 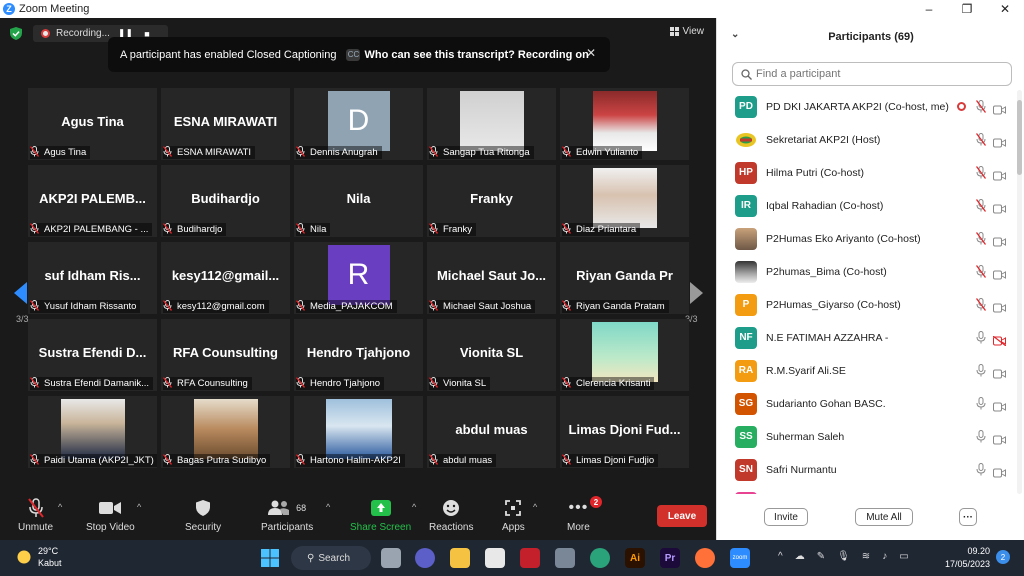 I want to click on security-button: Security, so click(x=203, y=515).